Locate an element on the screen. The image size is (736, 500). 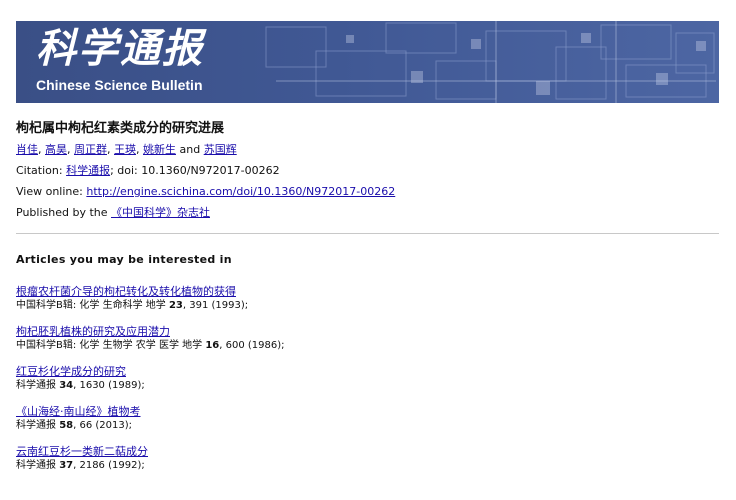
citation-doi: ; doi: 10.1360/N972017-00262 is located at coordinates (195, 170).